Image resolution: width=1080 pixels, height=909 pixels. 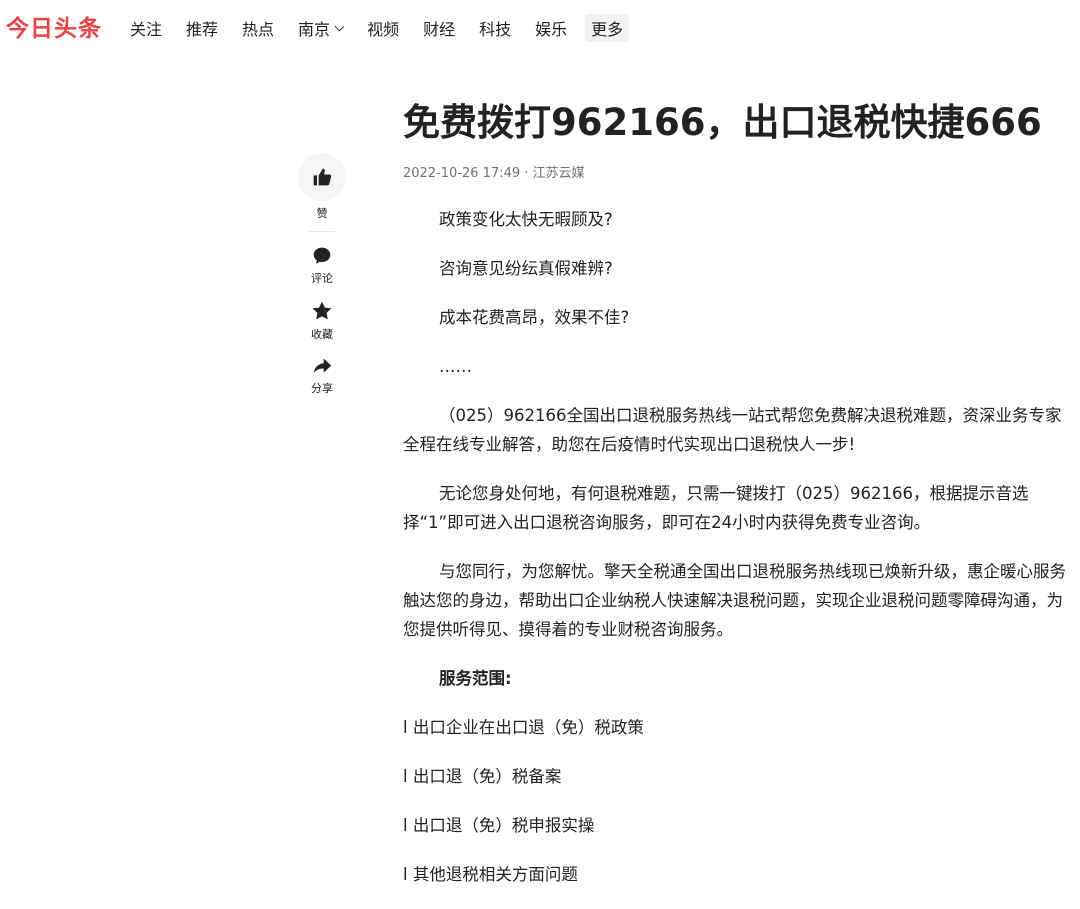 I want to click on service-list-item: l 出口退（免）税备案, so click(x=482, y=776).